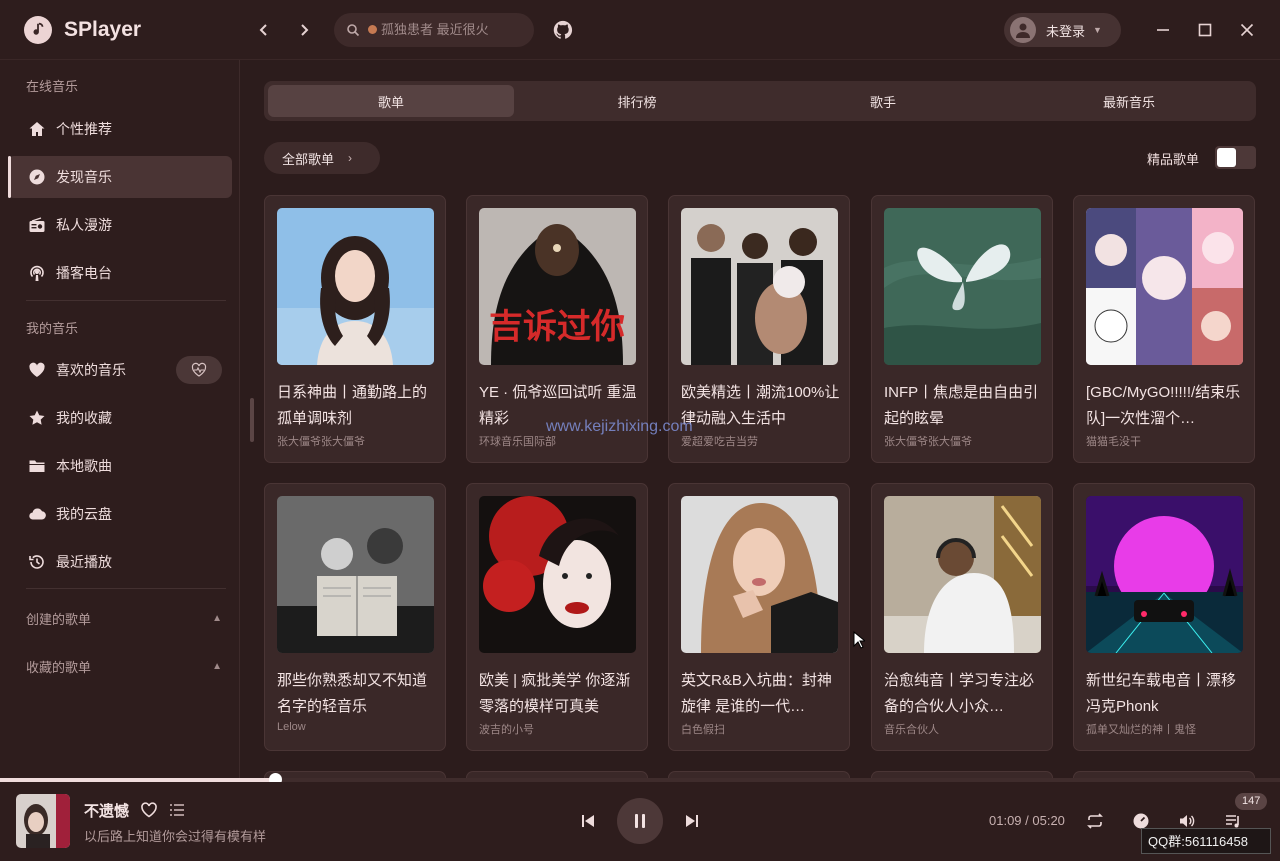 The width and height of the screenshot is (1280, 861). What do you see at coordinates (103, 29) in the screenshot?
I see `app-name: SPlayer` at bounding box center [103, 29].